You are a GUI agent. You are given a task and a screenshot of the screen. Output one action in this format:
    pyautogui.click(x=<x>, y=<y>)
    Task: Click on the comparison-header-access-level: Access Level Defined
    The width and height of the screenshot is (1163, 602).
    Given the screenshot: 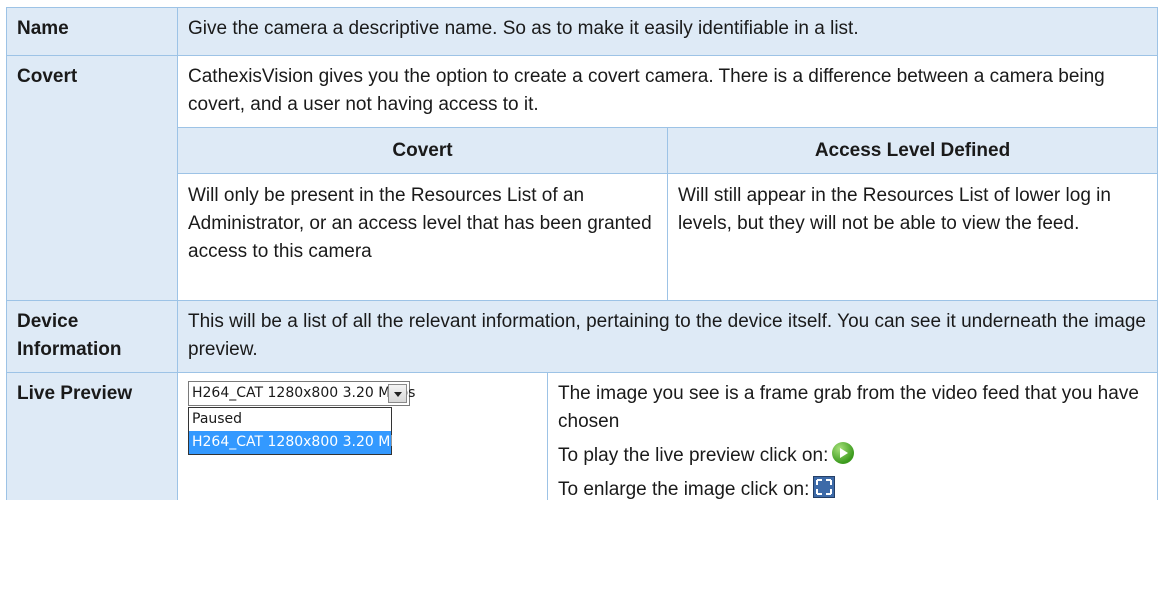 What is the action you would take?
    pyautogui.click(x=912, y=150)
    